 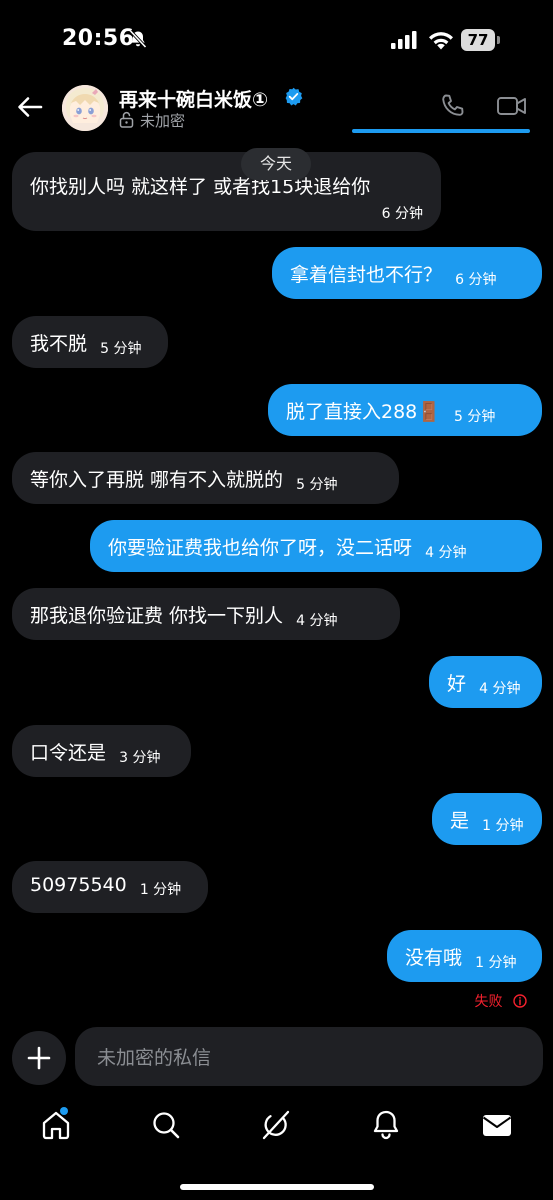 I want to click on add-media-button, so click(x=39, y=1058).